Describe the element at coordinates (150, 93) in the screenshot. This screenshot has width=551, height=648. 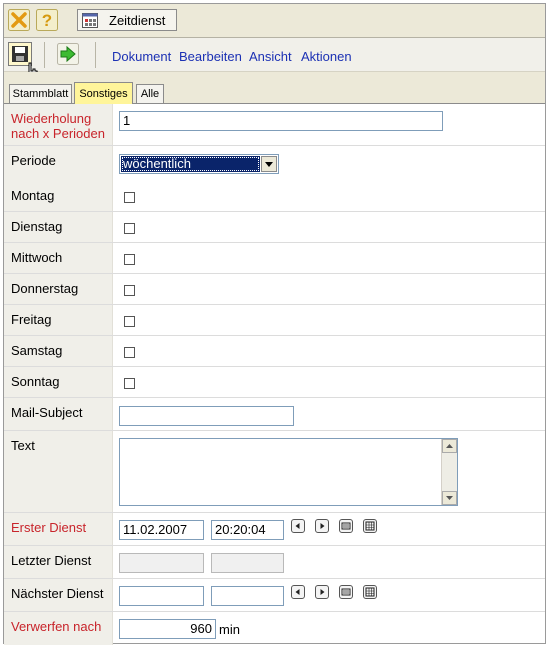
I see `tab-alle: Alle` at that location.